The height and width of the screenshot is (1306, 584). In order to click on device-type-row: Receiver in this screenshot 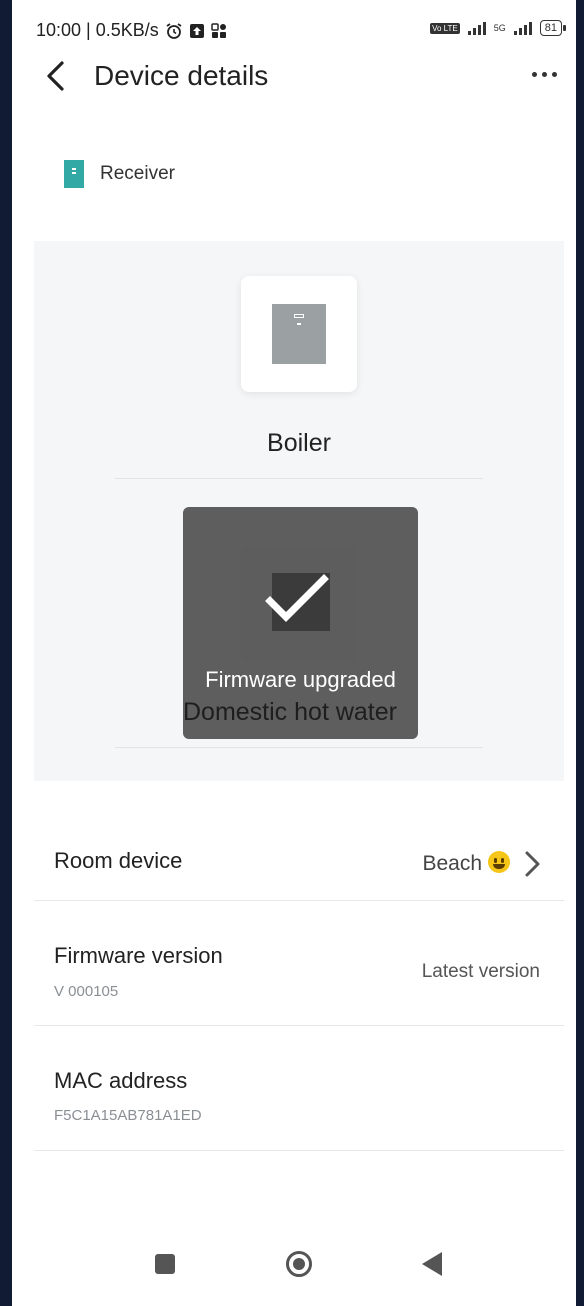, I will do `click(119, 174)`.